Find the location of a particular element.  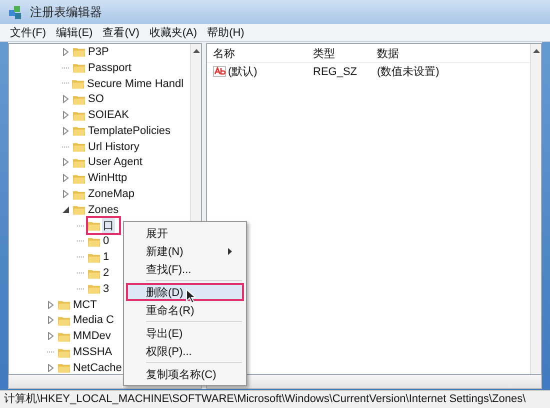

menu-item: 文件(F) is located at coordinates (28, 32).